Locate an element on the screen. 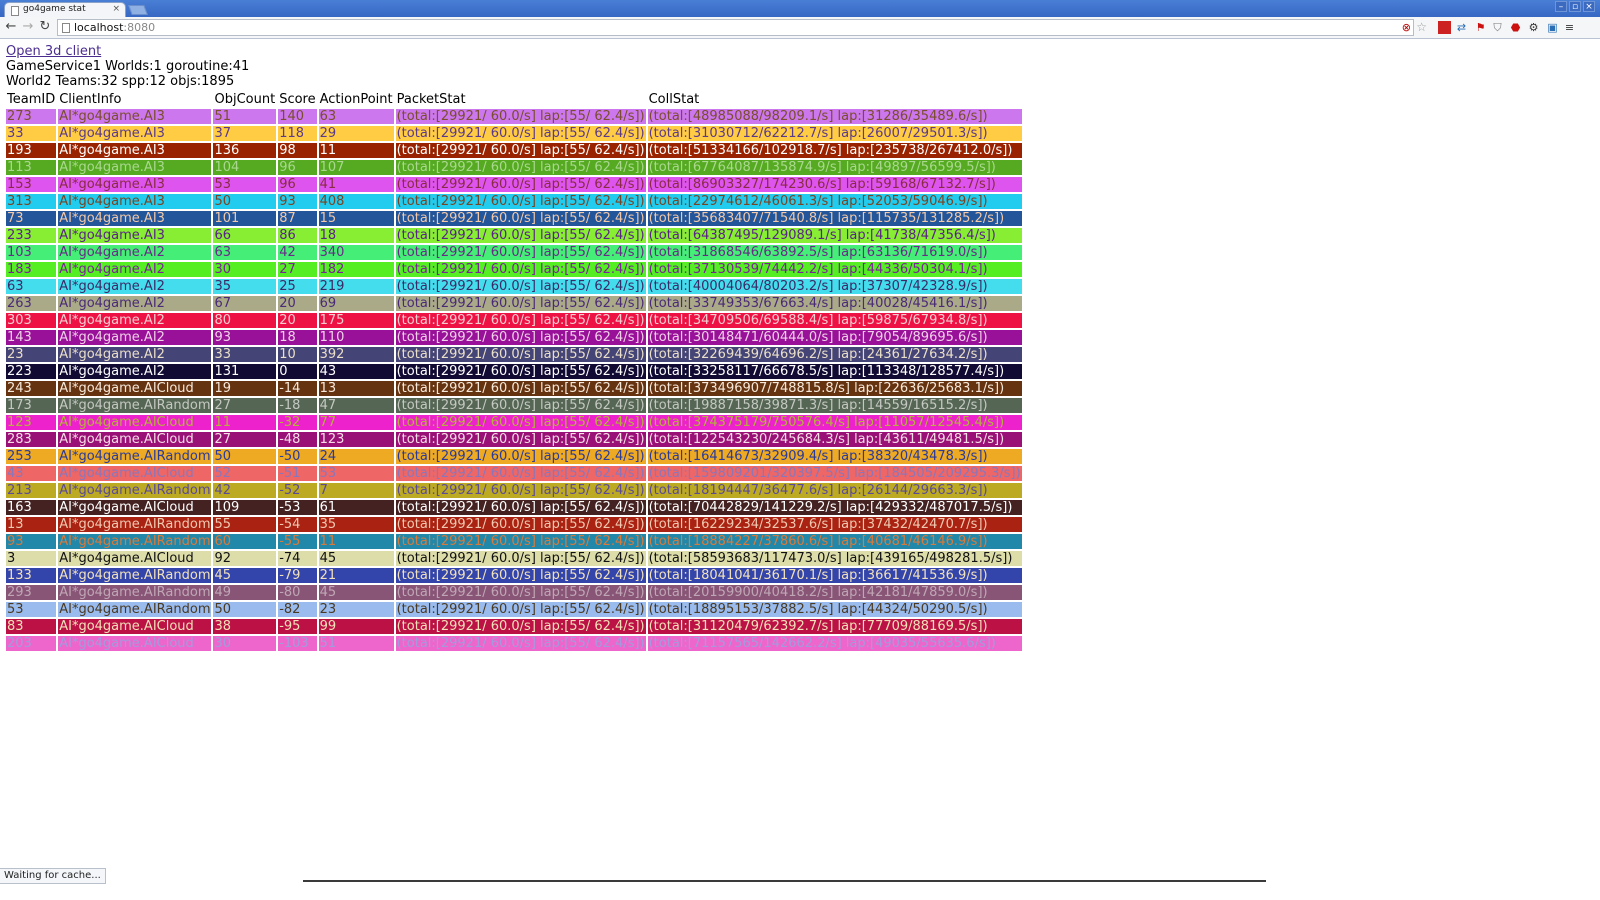 The image size is (1600, 900). team-id-cell: 273 is located at coordinates (31, 116).